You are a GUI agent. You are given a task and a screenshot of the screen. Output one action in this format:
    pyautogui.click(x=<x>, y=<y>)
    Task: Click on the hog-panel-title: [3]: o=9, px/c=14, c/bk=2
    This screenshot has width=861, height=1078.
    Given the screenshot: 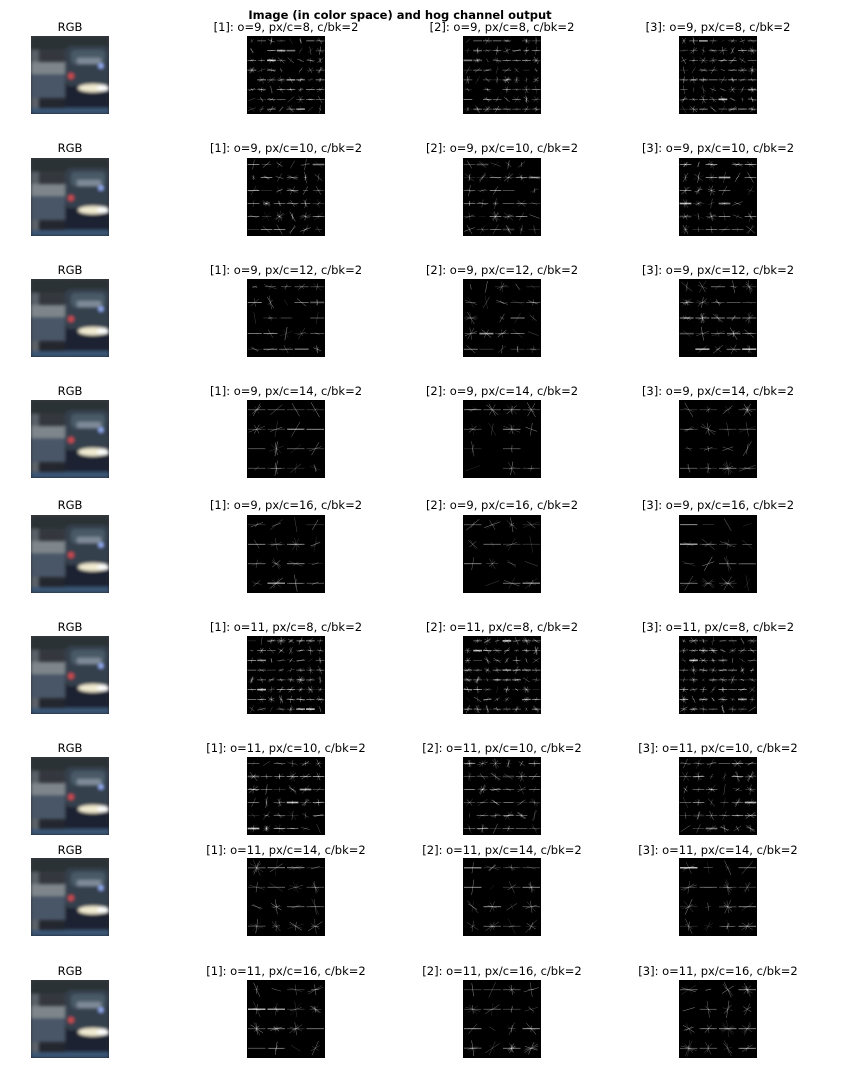 What is the action you would take?
    pyautogui.click(x=718, y=391)
    